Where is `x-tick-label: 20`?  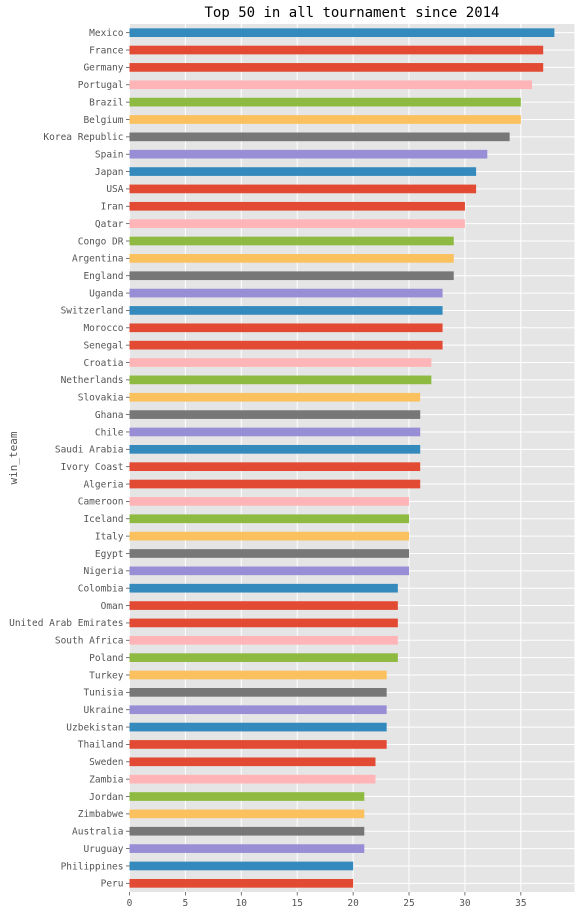 x-tick-label: 20 is located at coordinates (353, 903).